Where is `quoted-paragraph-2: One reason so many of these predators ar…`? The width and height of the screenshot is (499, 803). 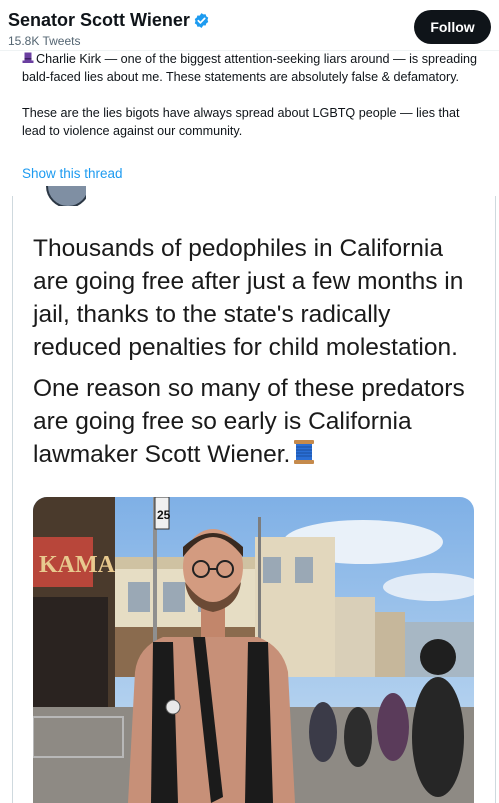
quoted-paragraph-2: One reason so many of these predators ar… is located at coordinates (258, 421).